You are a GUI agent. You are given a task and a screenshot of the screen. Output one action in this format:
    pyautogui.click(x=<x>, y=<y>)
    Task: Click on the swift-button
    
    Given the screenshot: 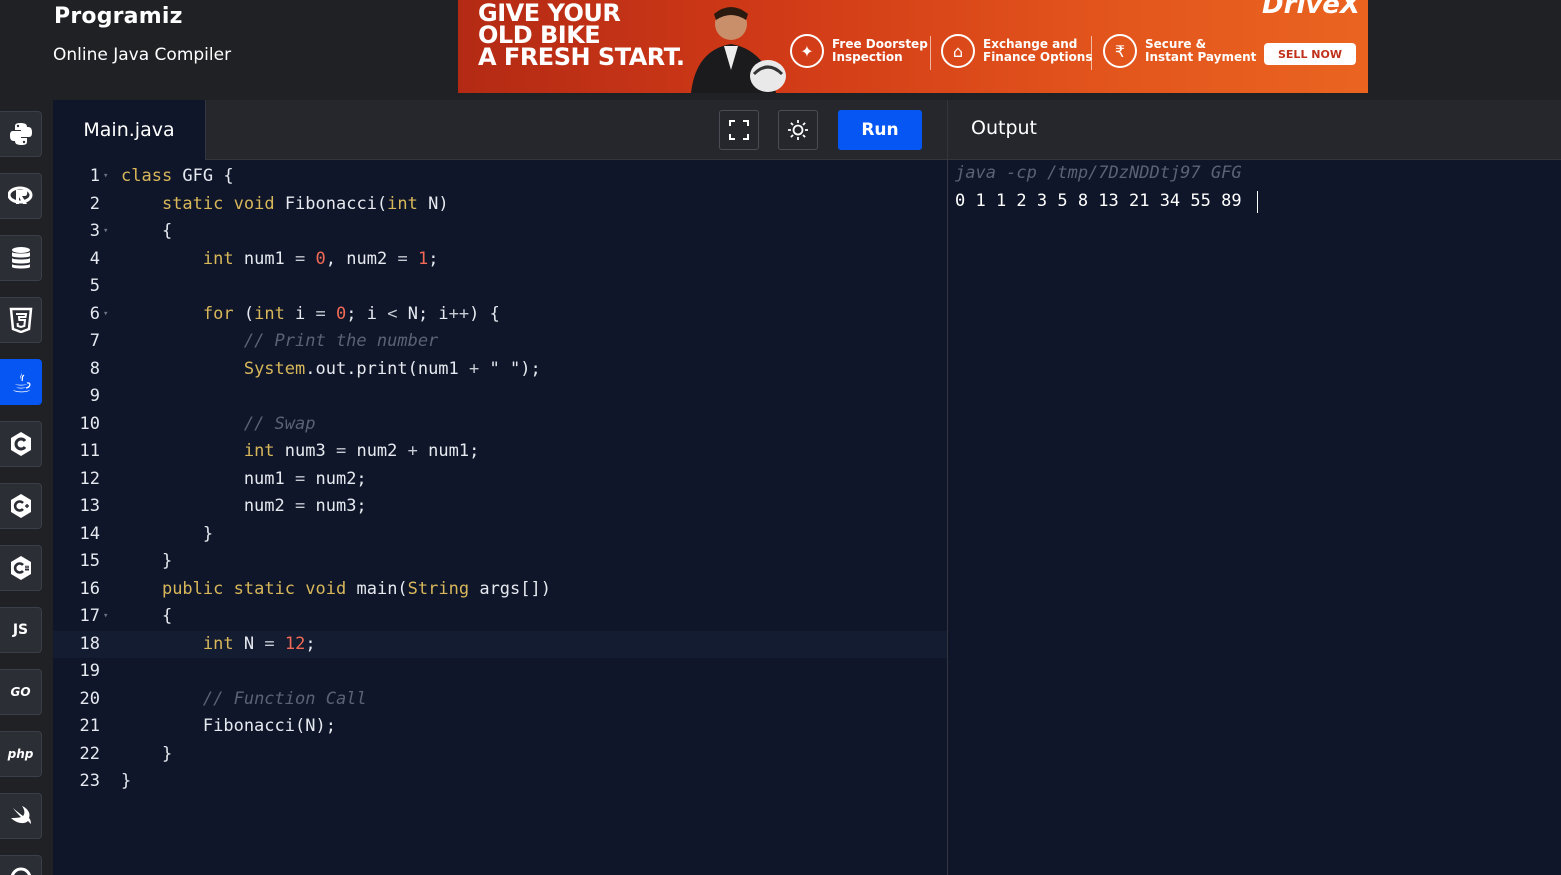 What is the action you would take?
    pyautogui.click(x=21, y=816)
    